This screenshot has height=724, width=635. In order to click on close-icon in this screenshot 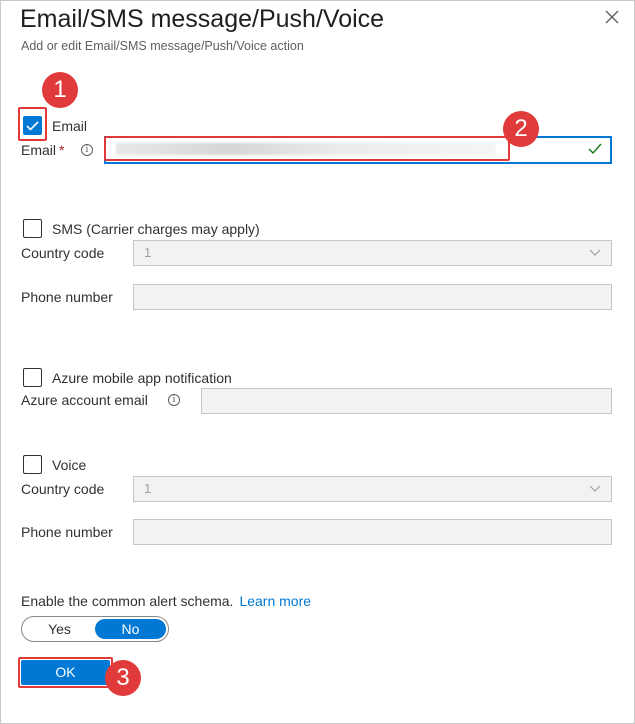, I will do `click(613, 18)`.